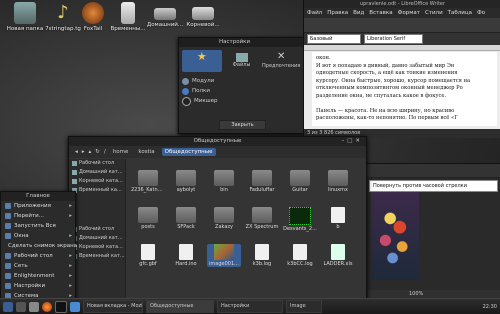 This screenshot has height=314, width=500. What do you see at coordinates (416, 294) in the screenshot?
I see `zoom-level: 100%` at bounding box center [416, 294].